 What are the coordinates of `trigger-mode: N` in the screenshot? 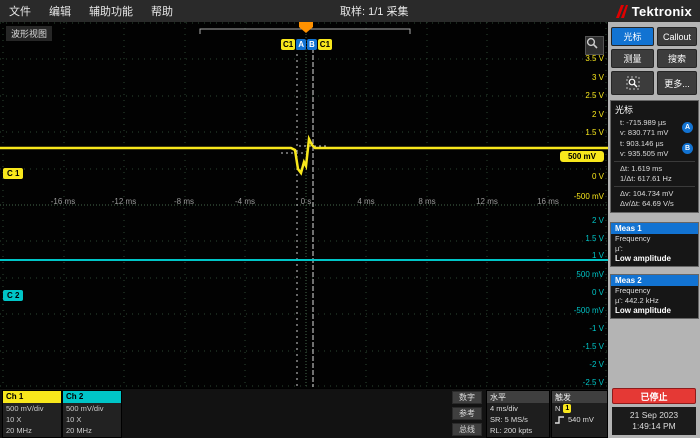 It's located at (558, 408).